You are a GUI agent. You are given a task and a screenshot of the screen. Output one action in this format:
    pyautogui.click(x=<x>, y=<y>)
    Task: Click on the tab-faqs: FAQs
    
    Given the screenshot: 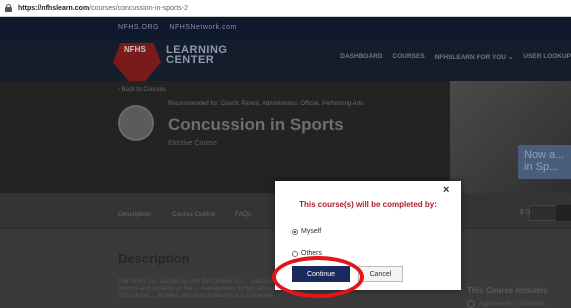 What is the action you would take?
    pyautogui.click(x=243, y=214)
    